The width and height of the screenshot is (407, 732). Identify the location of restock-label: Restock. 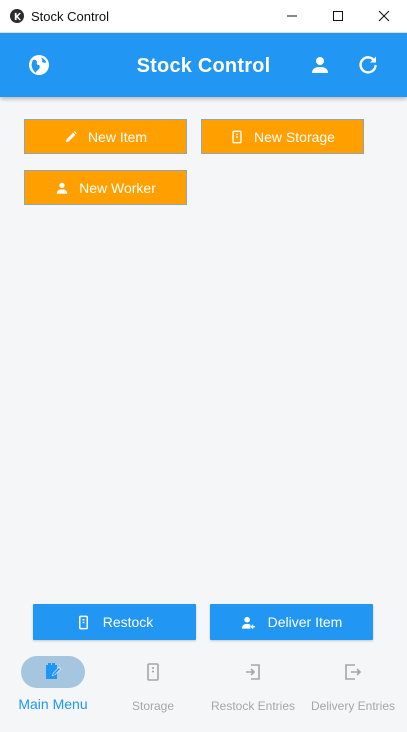
(128, 622).